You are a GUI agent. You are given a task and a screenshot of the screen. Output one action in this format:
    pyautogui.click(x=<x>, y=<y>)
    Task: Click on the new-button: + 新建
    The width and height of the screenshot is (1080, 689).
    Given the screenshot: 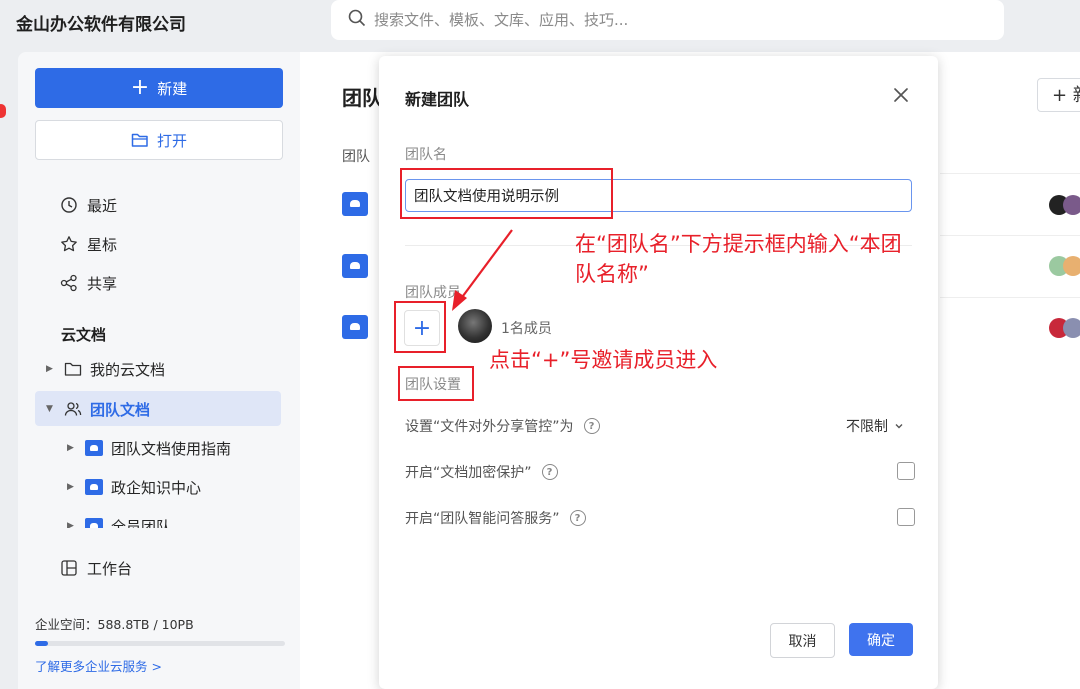 What is the action you would take?
    pyautogui.click(x=159, y=88)
    